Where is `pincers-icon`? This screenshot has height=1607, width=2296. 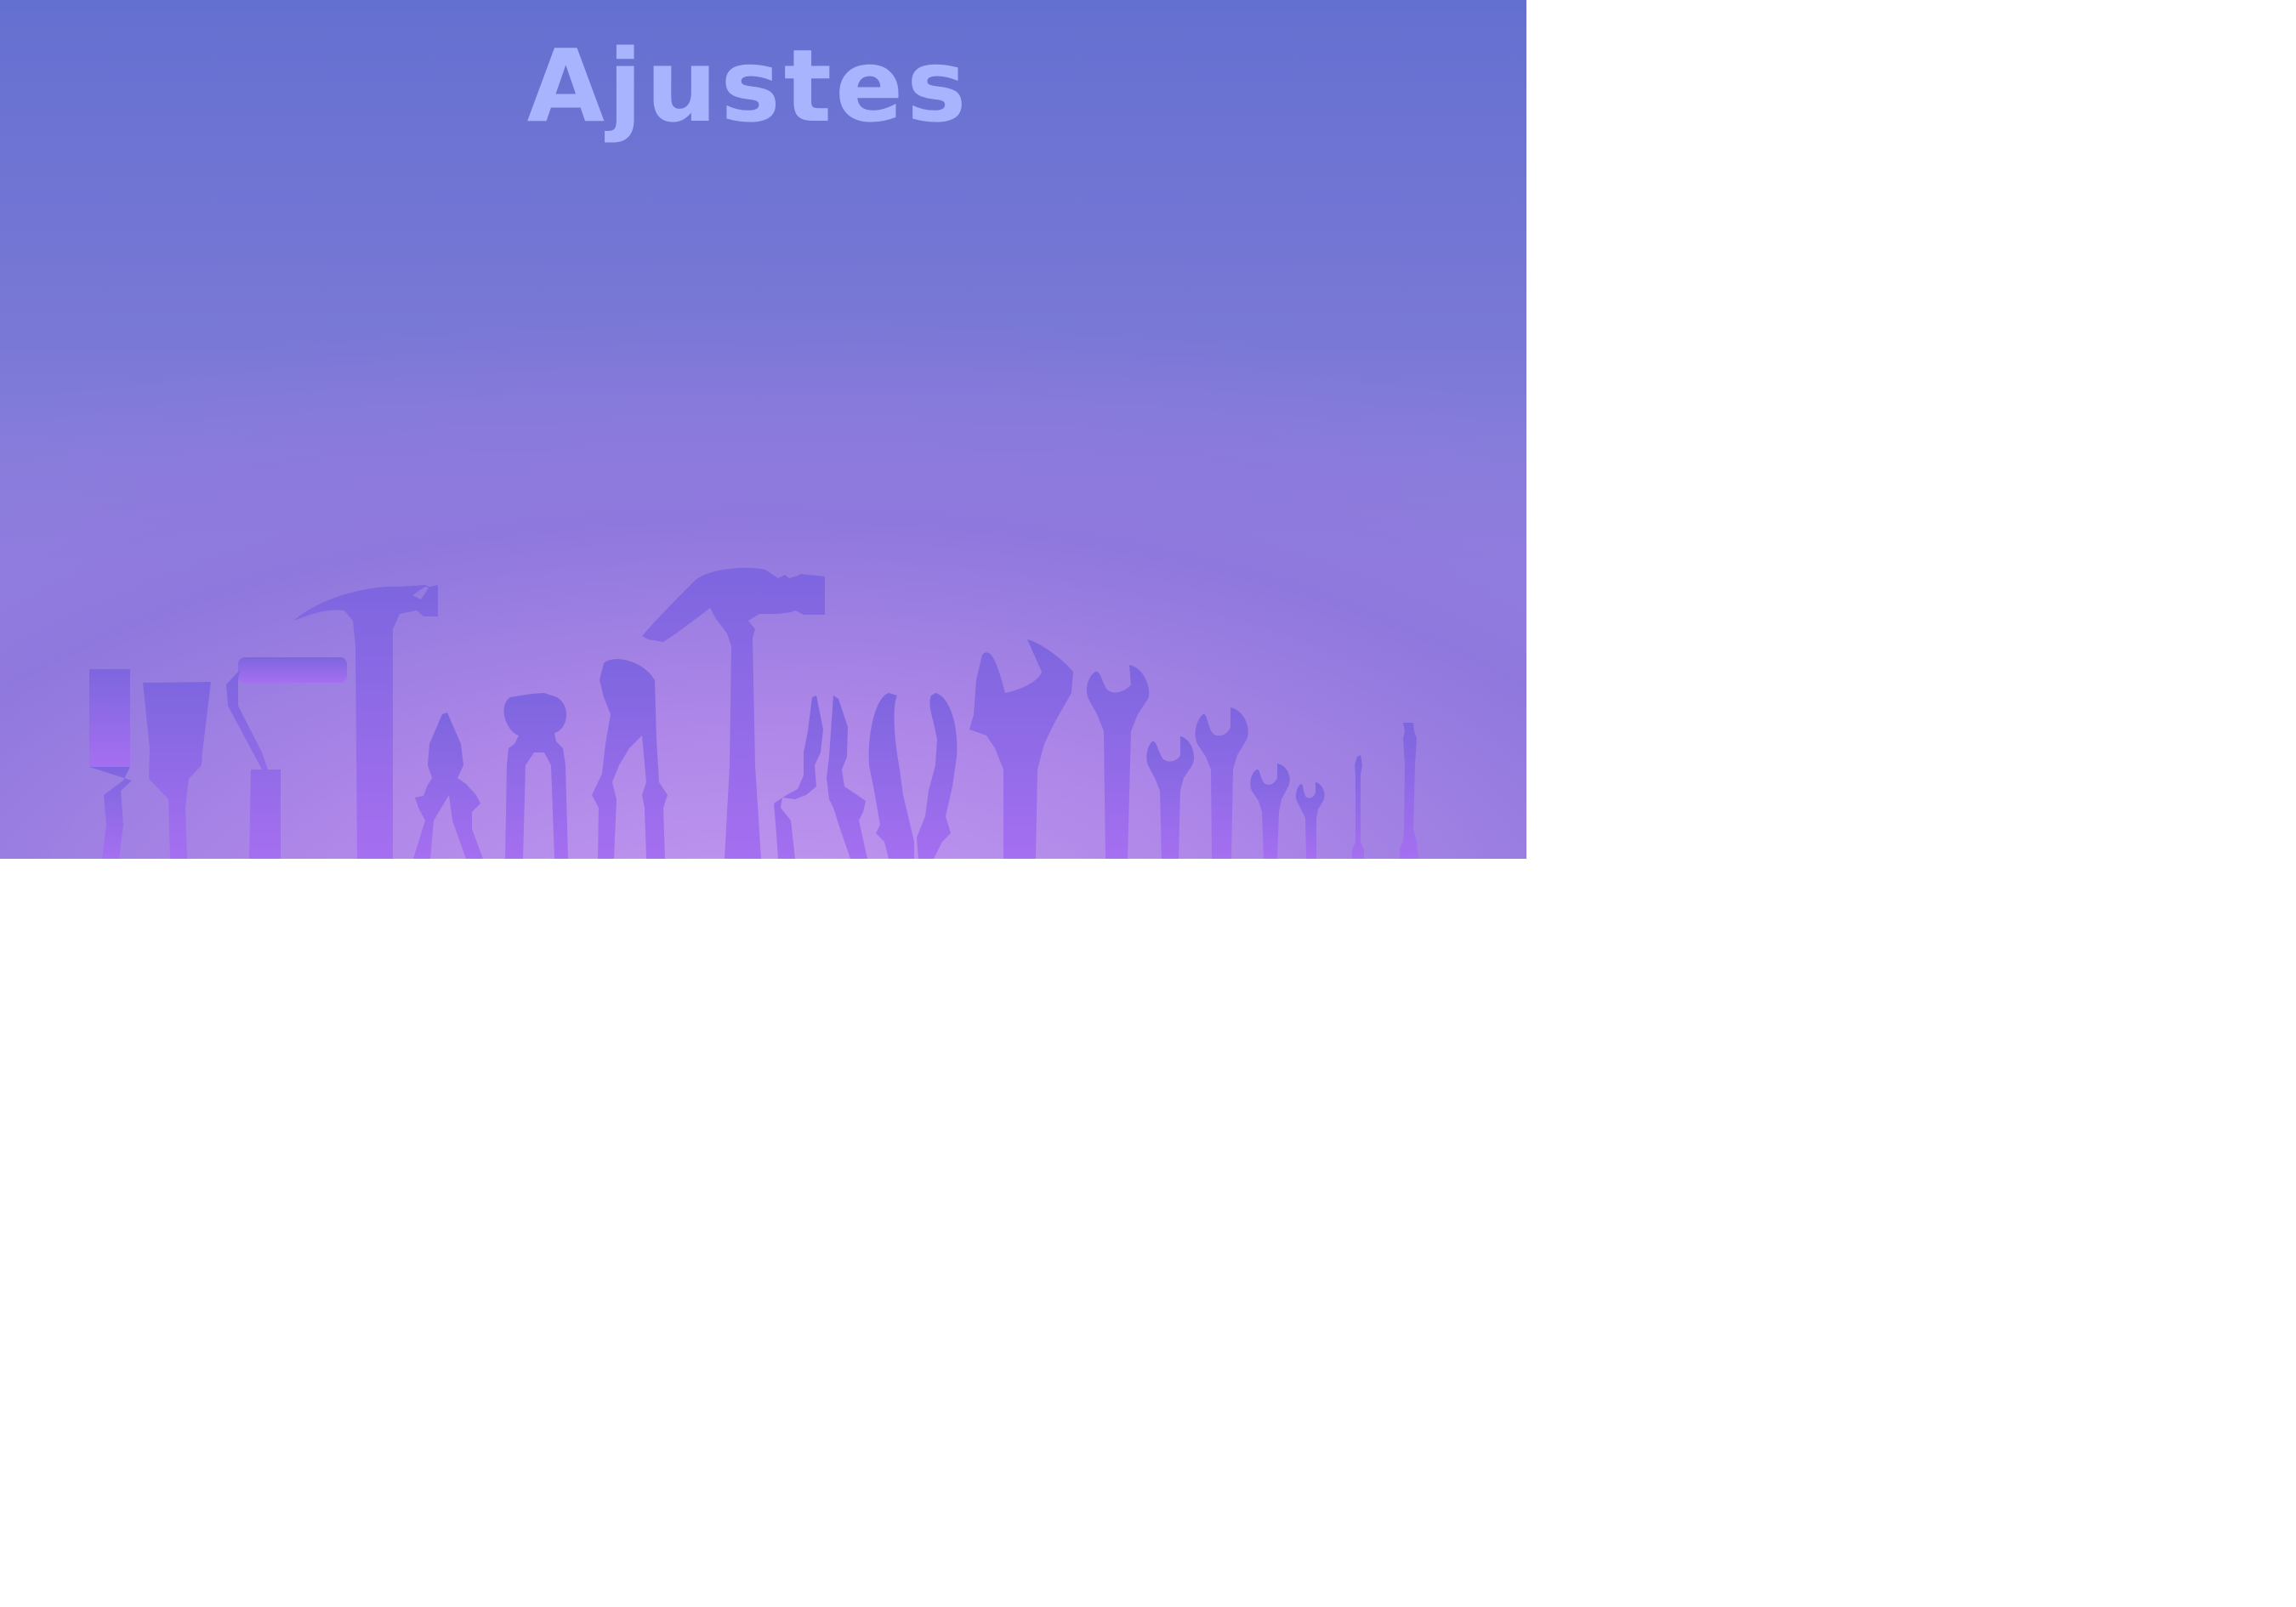 pincers-icon is located at coordinates (535, 776).